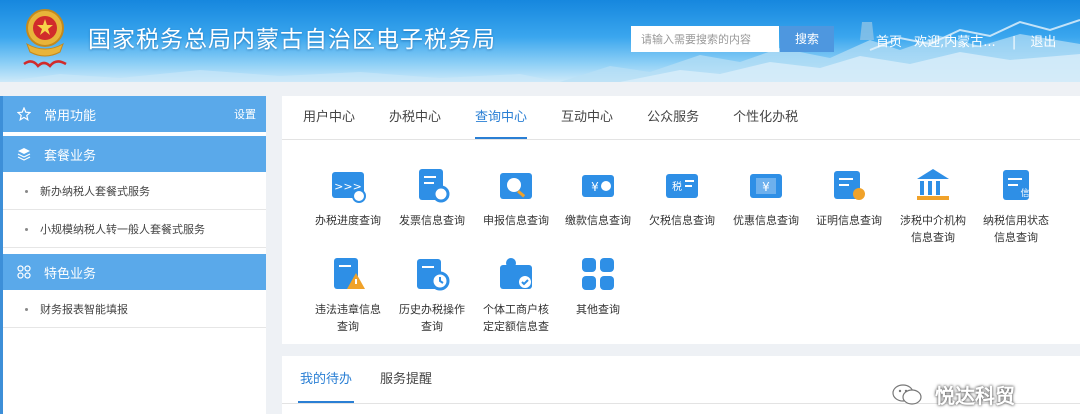 Image resolution: width=1080 pixels, height=414 pixels. What do you see at coordinates (516, 309) in the screenshot?
I see `query-tile-label-line1: 个体工商户核` at bounding box center [516, 309].